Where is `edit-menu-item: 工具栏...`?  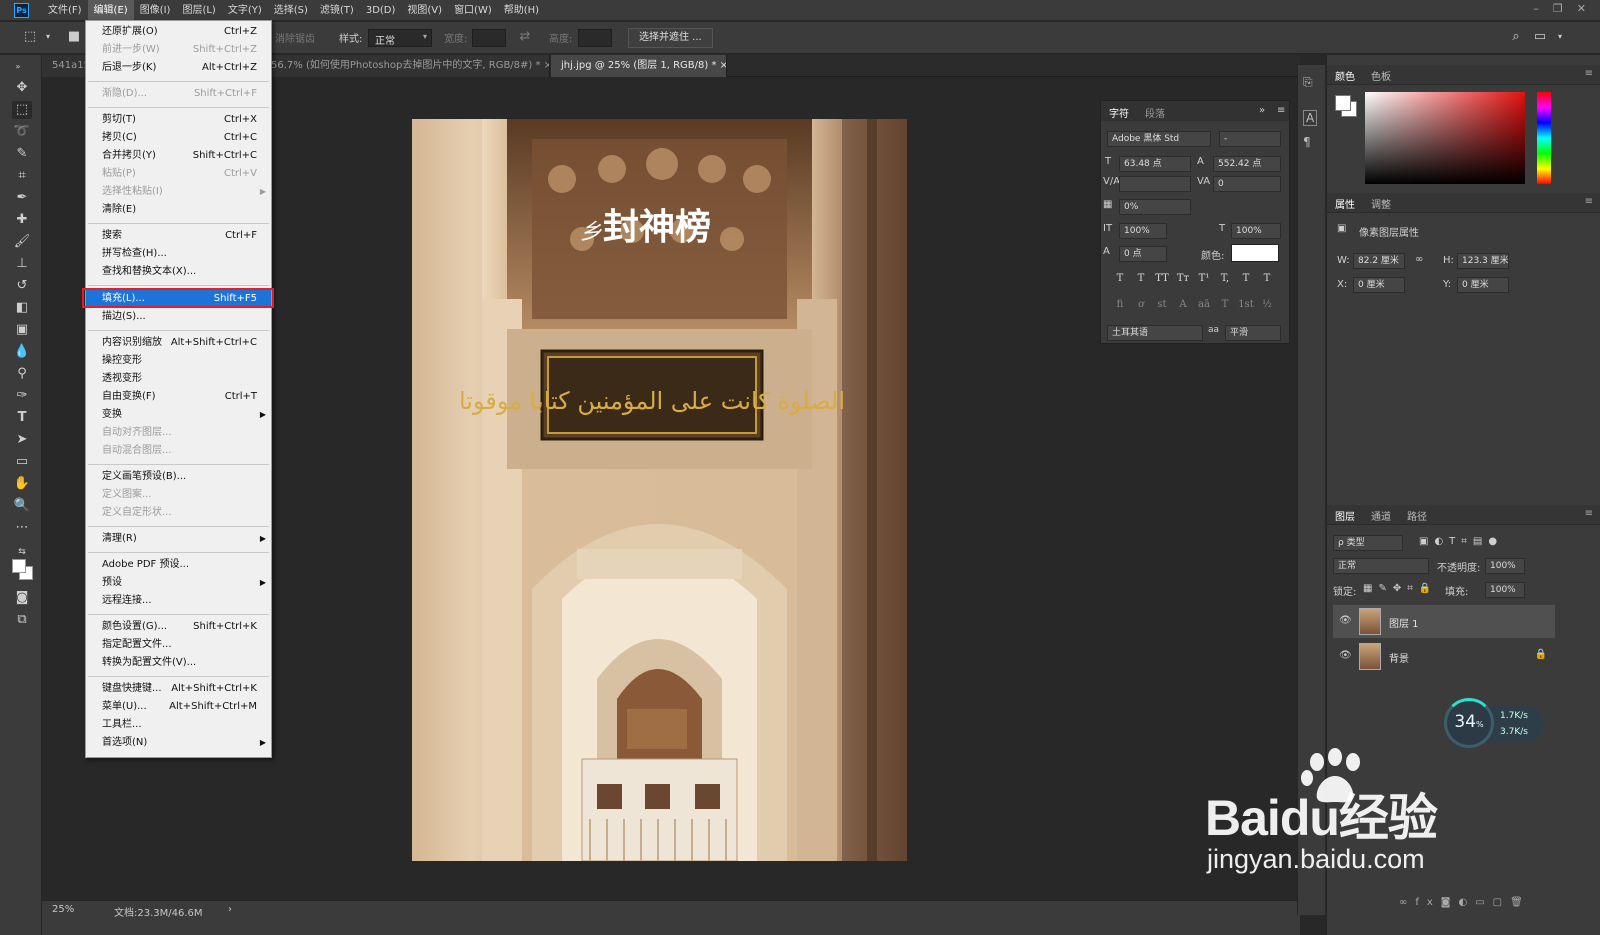
edit-menu-item: 工具栏... is located at coordinates (178, 725).